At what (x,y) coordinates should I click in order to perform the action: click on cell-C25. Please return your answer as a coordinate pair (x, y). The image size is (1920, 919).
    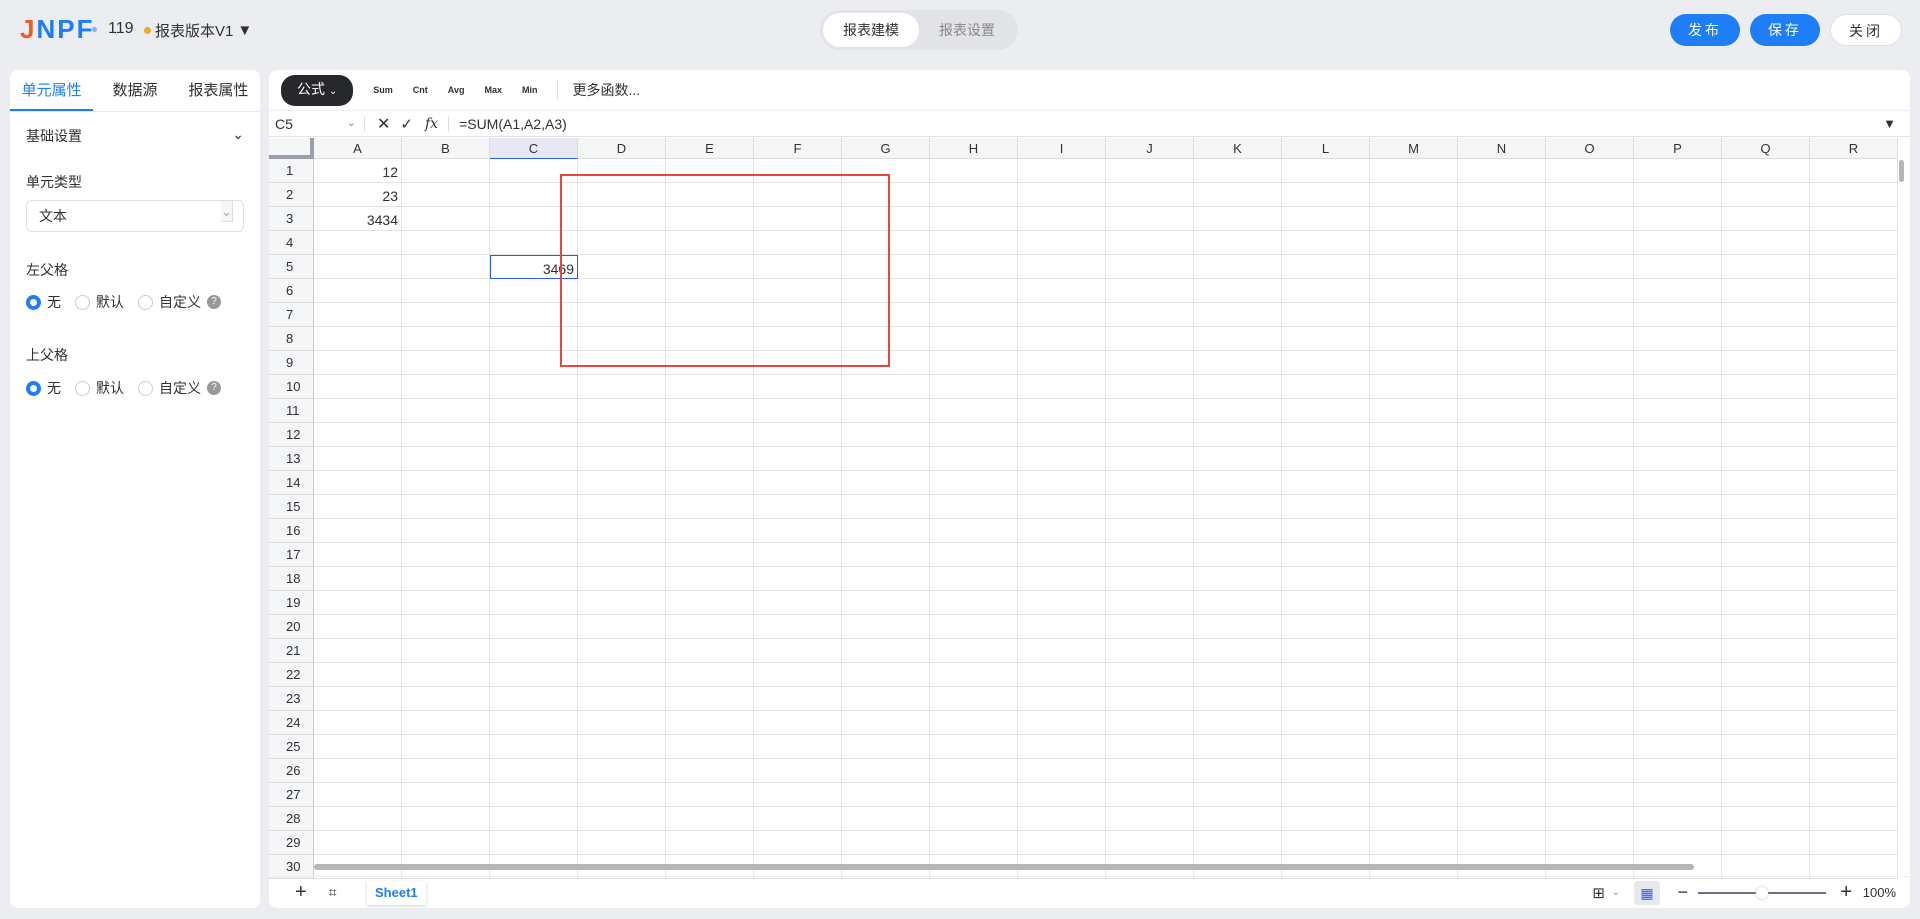
    Looking at the image, I should click on (534, 747).